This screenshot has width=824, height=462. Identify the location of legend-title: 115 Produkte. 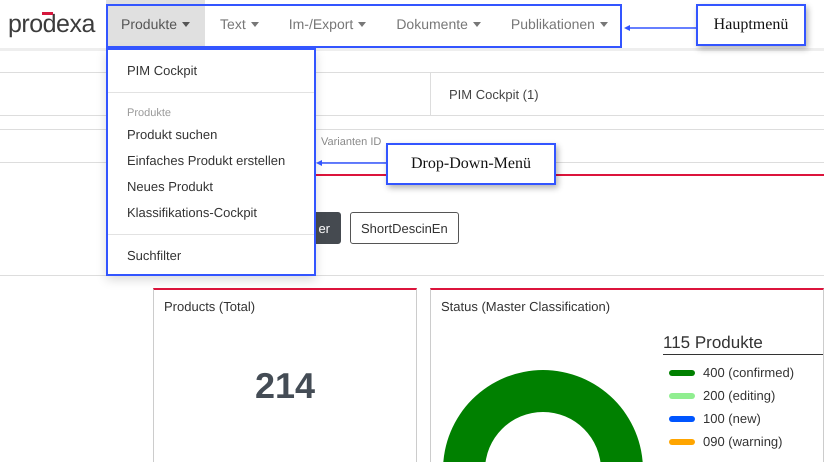
(743, 344).